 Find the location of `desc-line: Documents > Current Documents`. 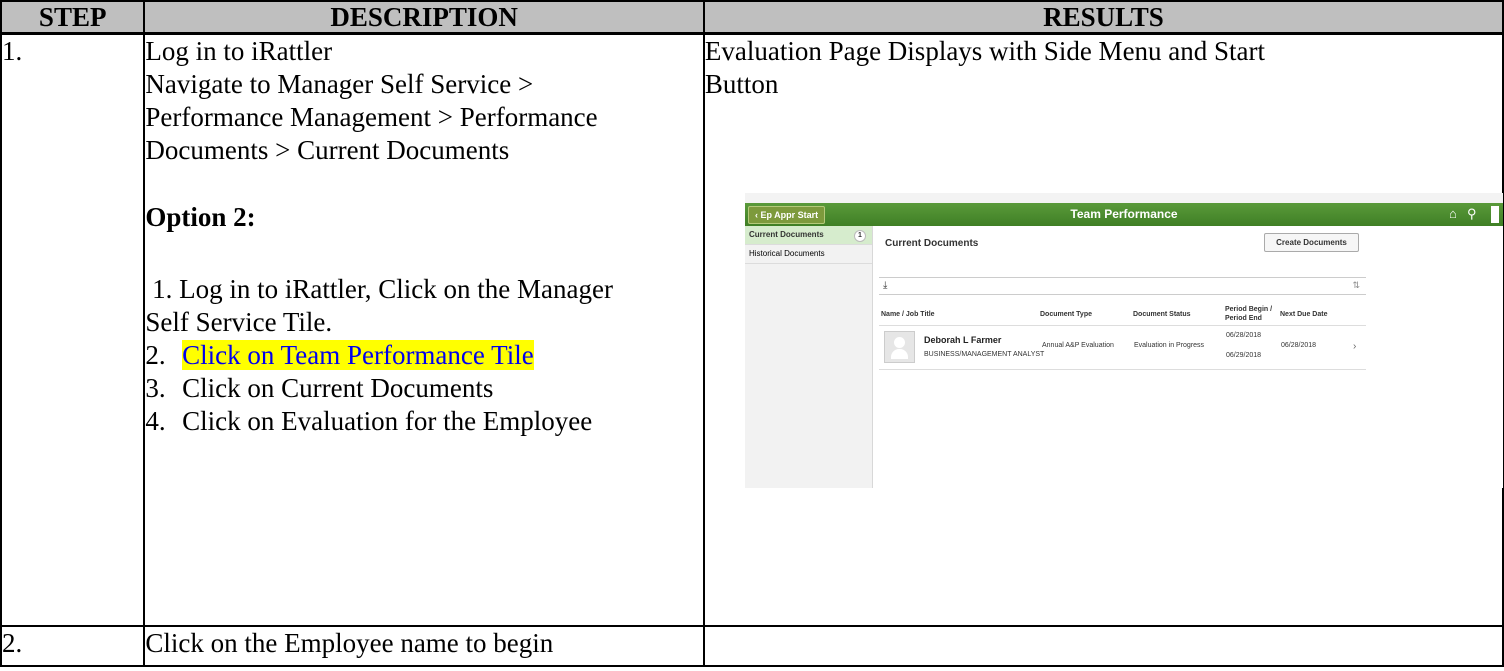

desc-line: Documents > Current Documents is located at coordinates (327, 150).